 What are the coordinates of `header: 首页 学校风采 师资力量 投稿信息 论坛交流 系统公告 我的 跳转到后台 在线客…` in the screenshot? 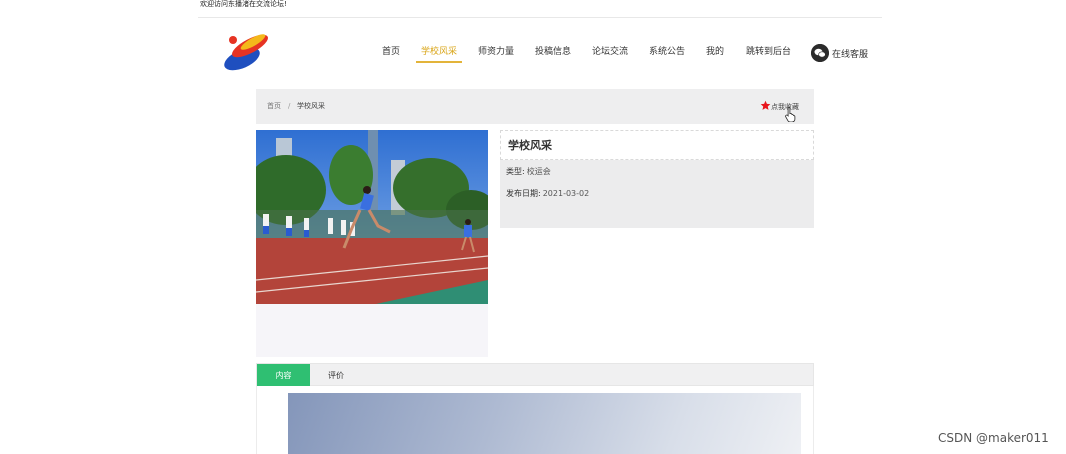 It's located at (540, 53).